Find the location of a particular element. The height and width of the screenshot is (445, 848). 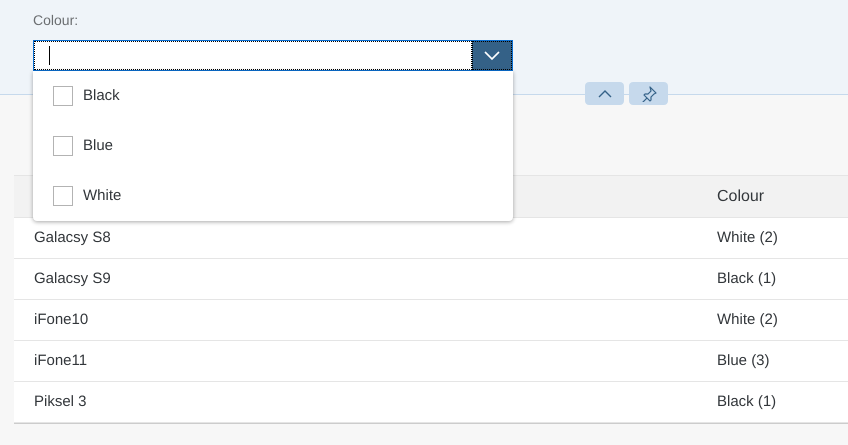

pin-icon is located at coordinates (648, 94).